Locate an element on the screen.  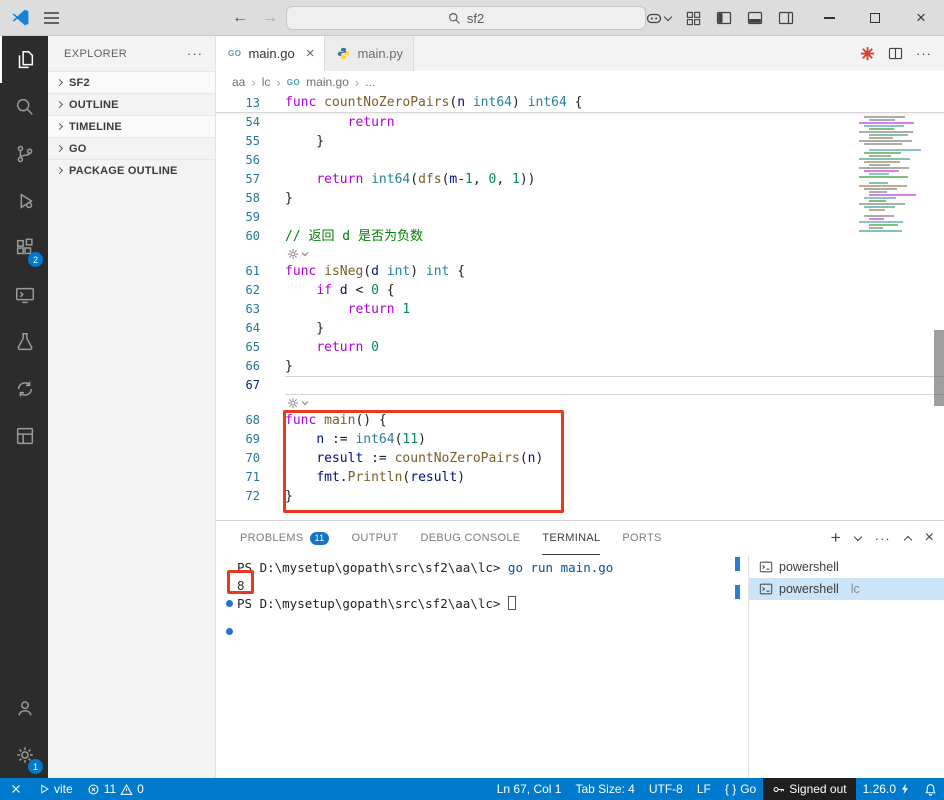
code-line-58: 58} is located at coordinates (580, 198).